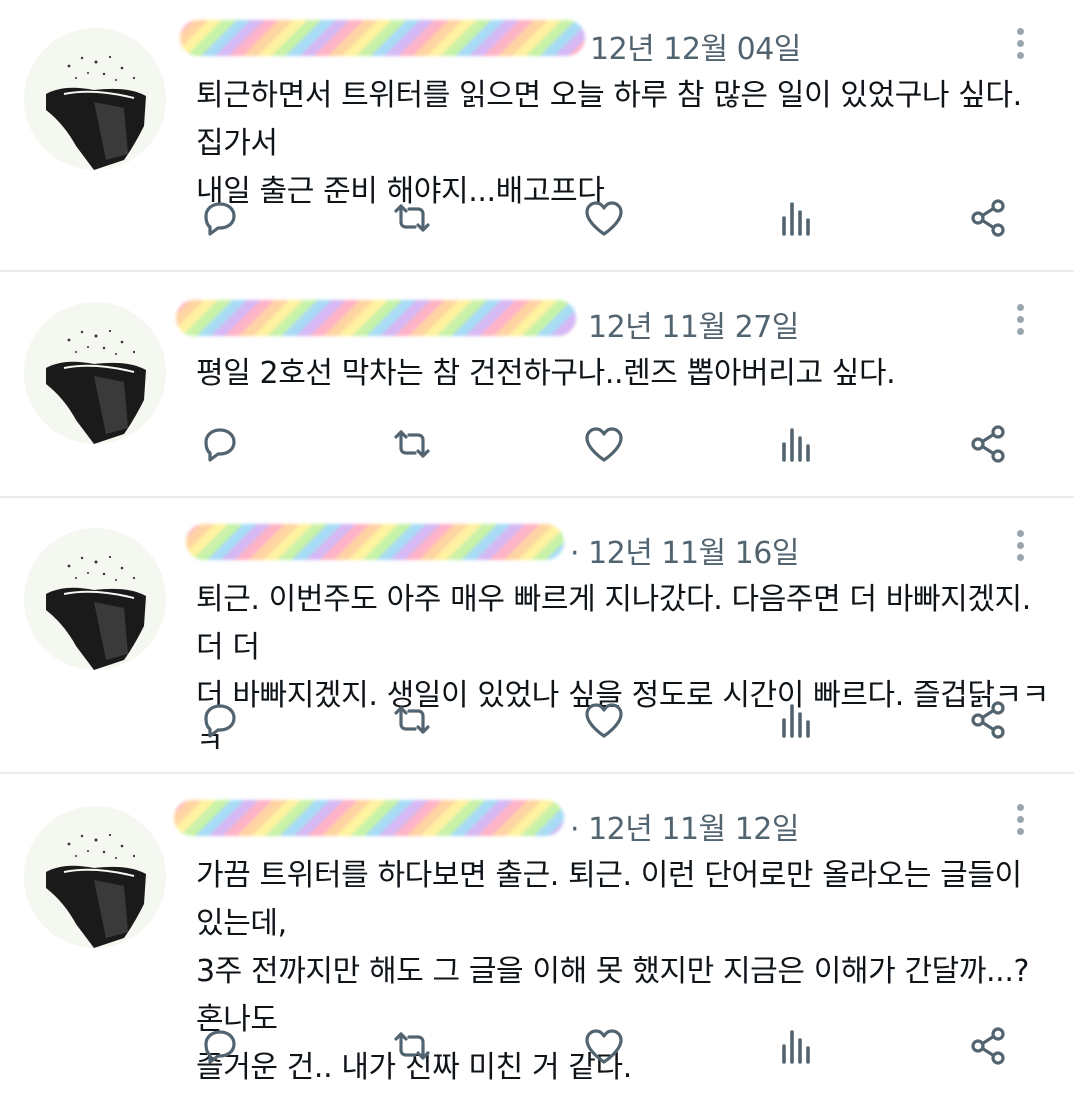 Image resolution: width=1074 pixels, height=1096 pixels. What do you see at coordinates (684, 826) in the screenshot?
I see `tweet-date: · 12년 11월 12일` at bounding box center [684, 826].